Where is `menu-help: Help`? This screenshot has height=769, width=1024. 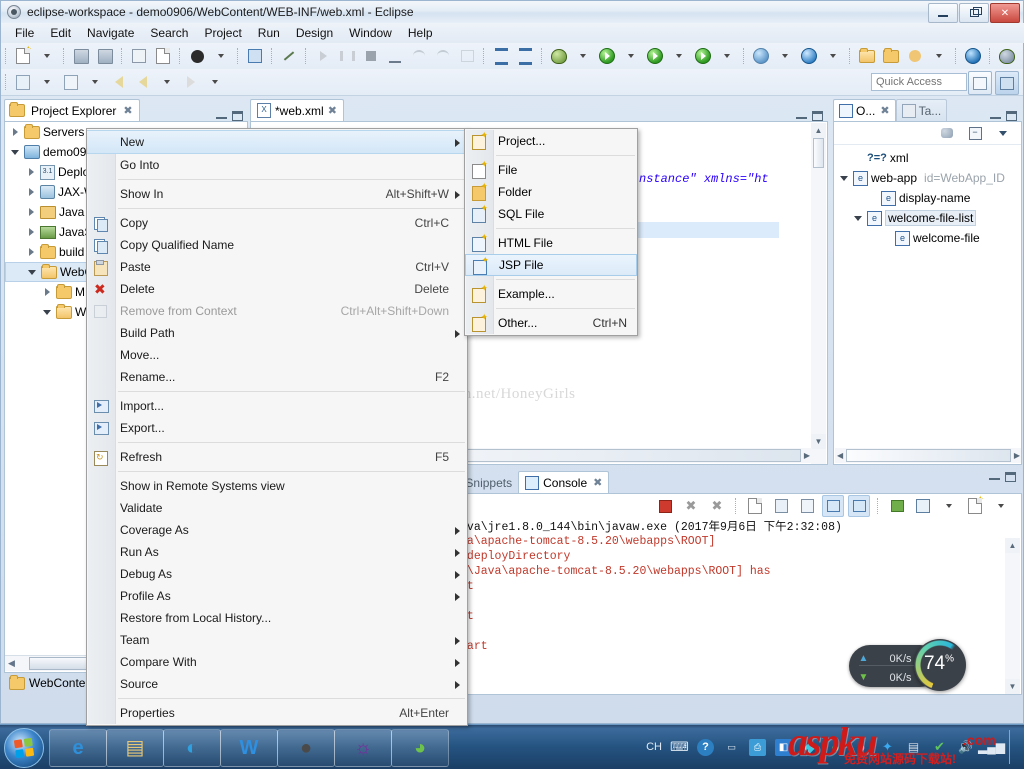
menu-help: Help is located at coordinates (420, 33).